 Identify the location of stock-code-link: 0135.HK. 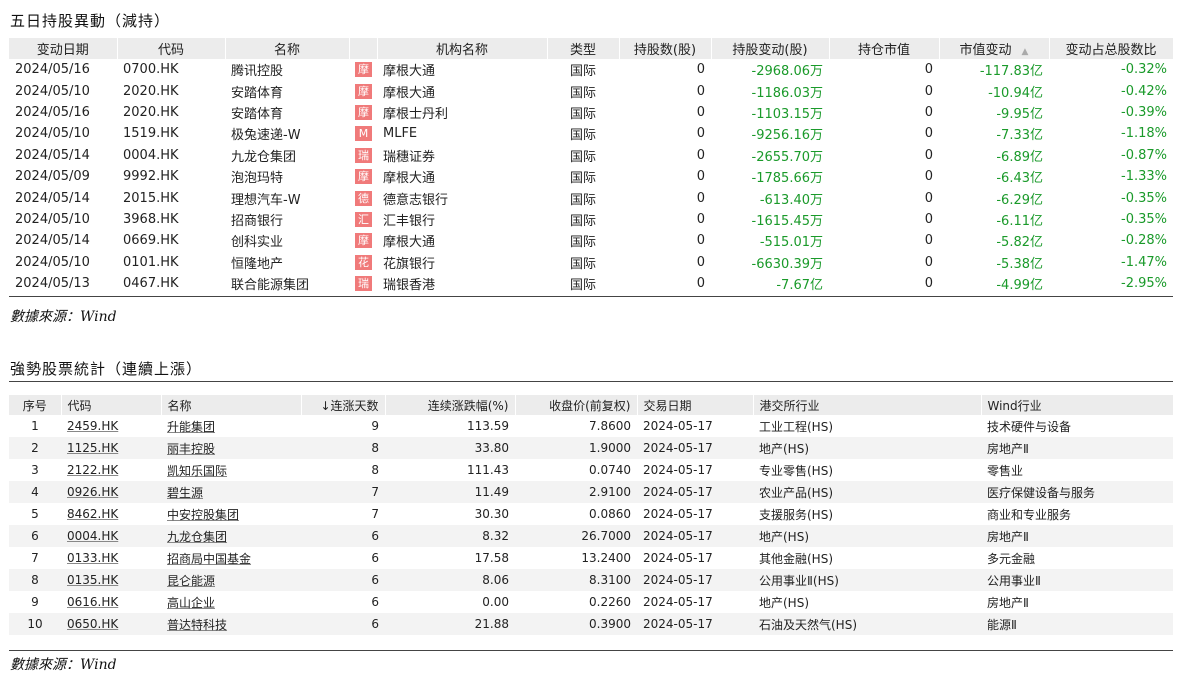
(92, 580).